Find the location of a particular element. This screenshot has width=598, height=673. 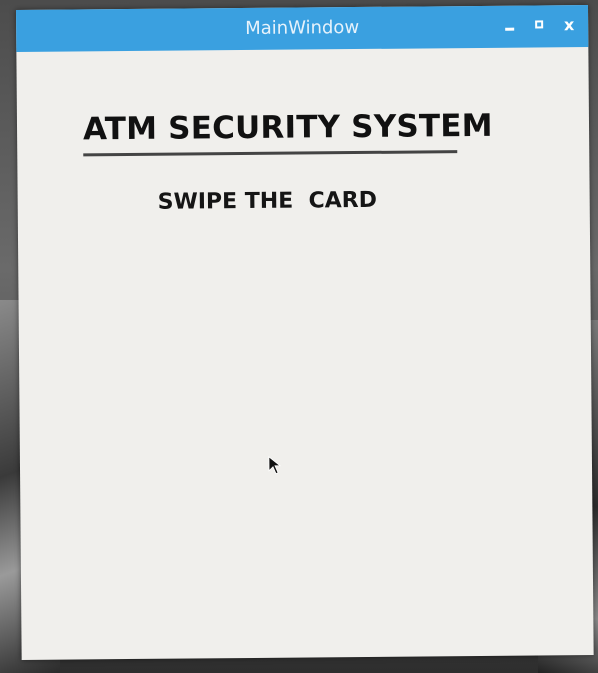

mouse-pointer-icon is located at coordinates (275, 465).